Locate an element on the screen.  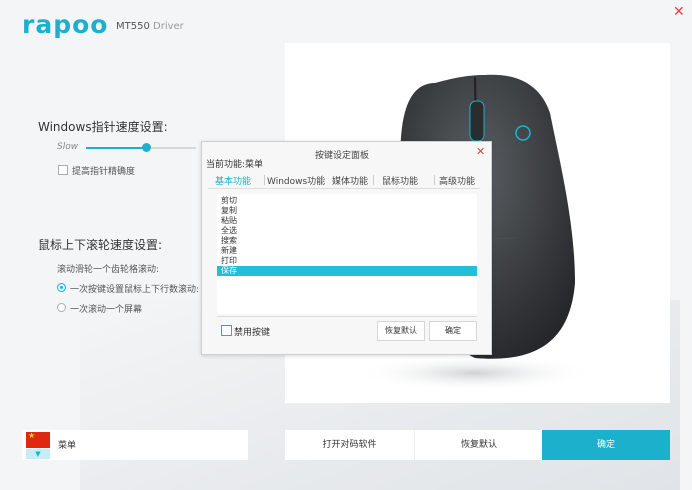
list-item: 全选 is located at coordinates (347, 231).